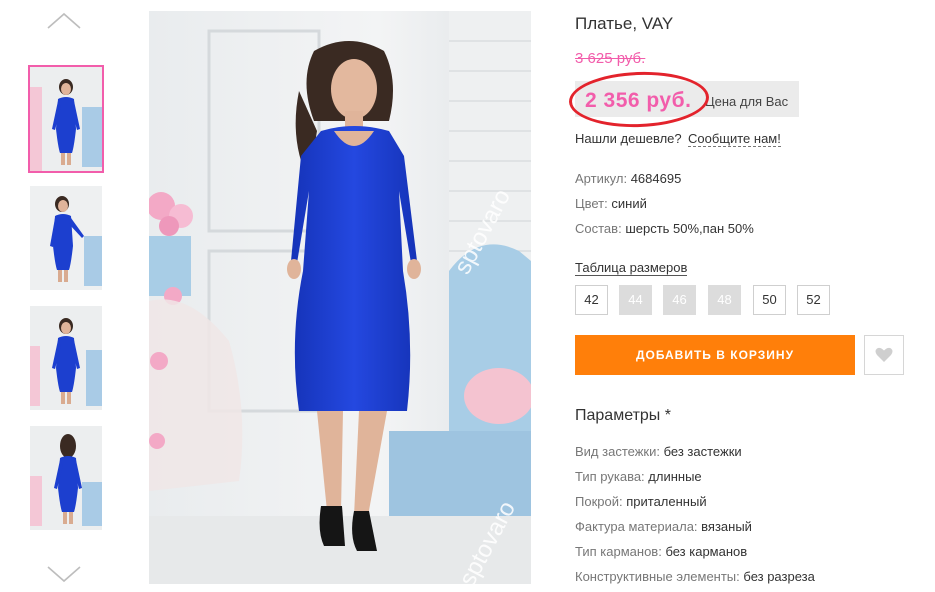 The image size is (935, 592). Describe the element at coordinates (64, 575) in the screenshot. I see `chevron-down-icon` at that location.